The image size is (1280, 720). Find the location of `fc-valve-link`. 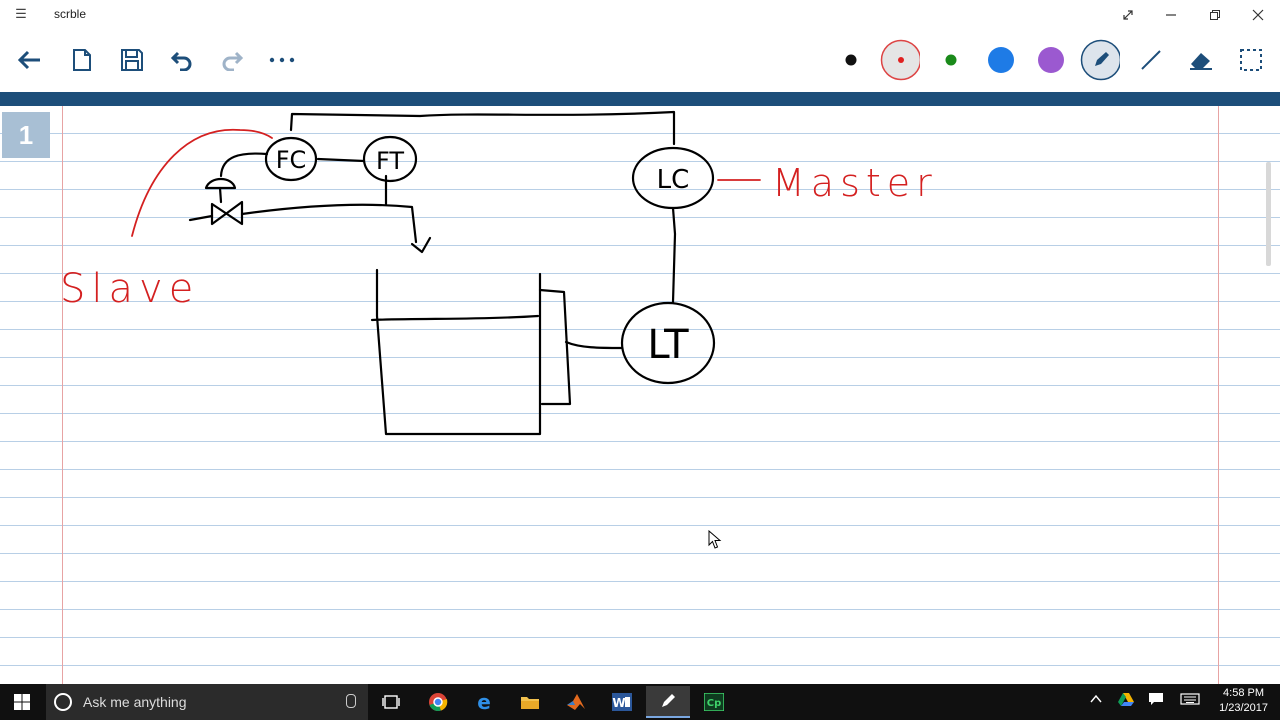

fc-valve-link is located at coordinates (244, 165).